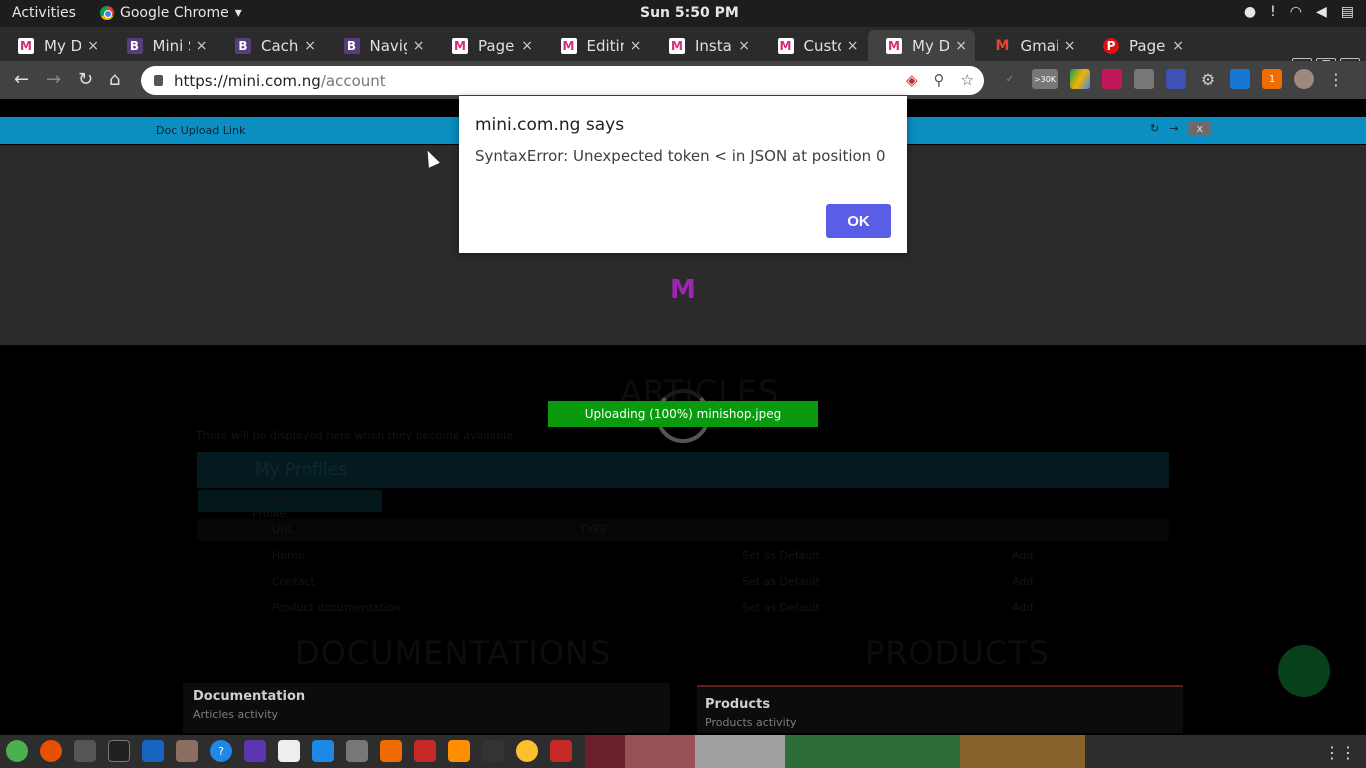 Image resolution: width=1366 pixels, height=768 pixels. I want to click on color-picker-icon, so click(1112, 79).